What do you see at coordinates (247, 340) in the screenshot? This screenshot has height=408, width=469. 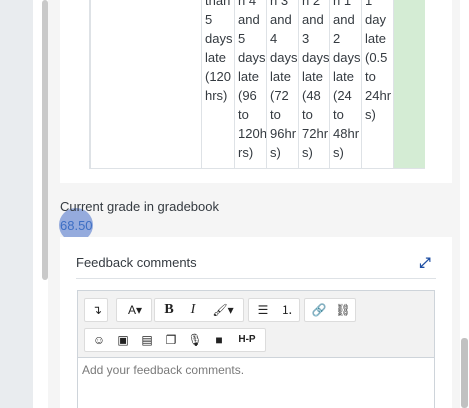 I see `h5p-button: H-P` at bounding box center [247, 340].